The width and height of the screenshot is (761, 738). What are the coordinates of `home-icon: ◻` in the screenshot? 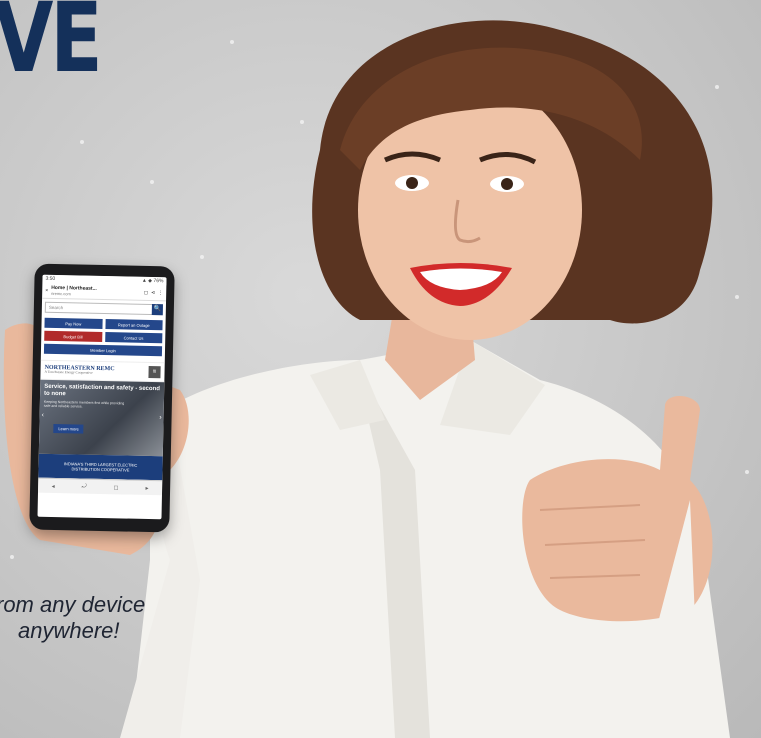 It's located at (116, 487).